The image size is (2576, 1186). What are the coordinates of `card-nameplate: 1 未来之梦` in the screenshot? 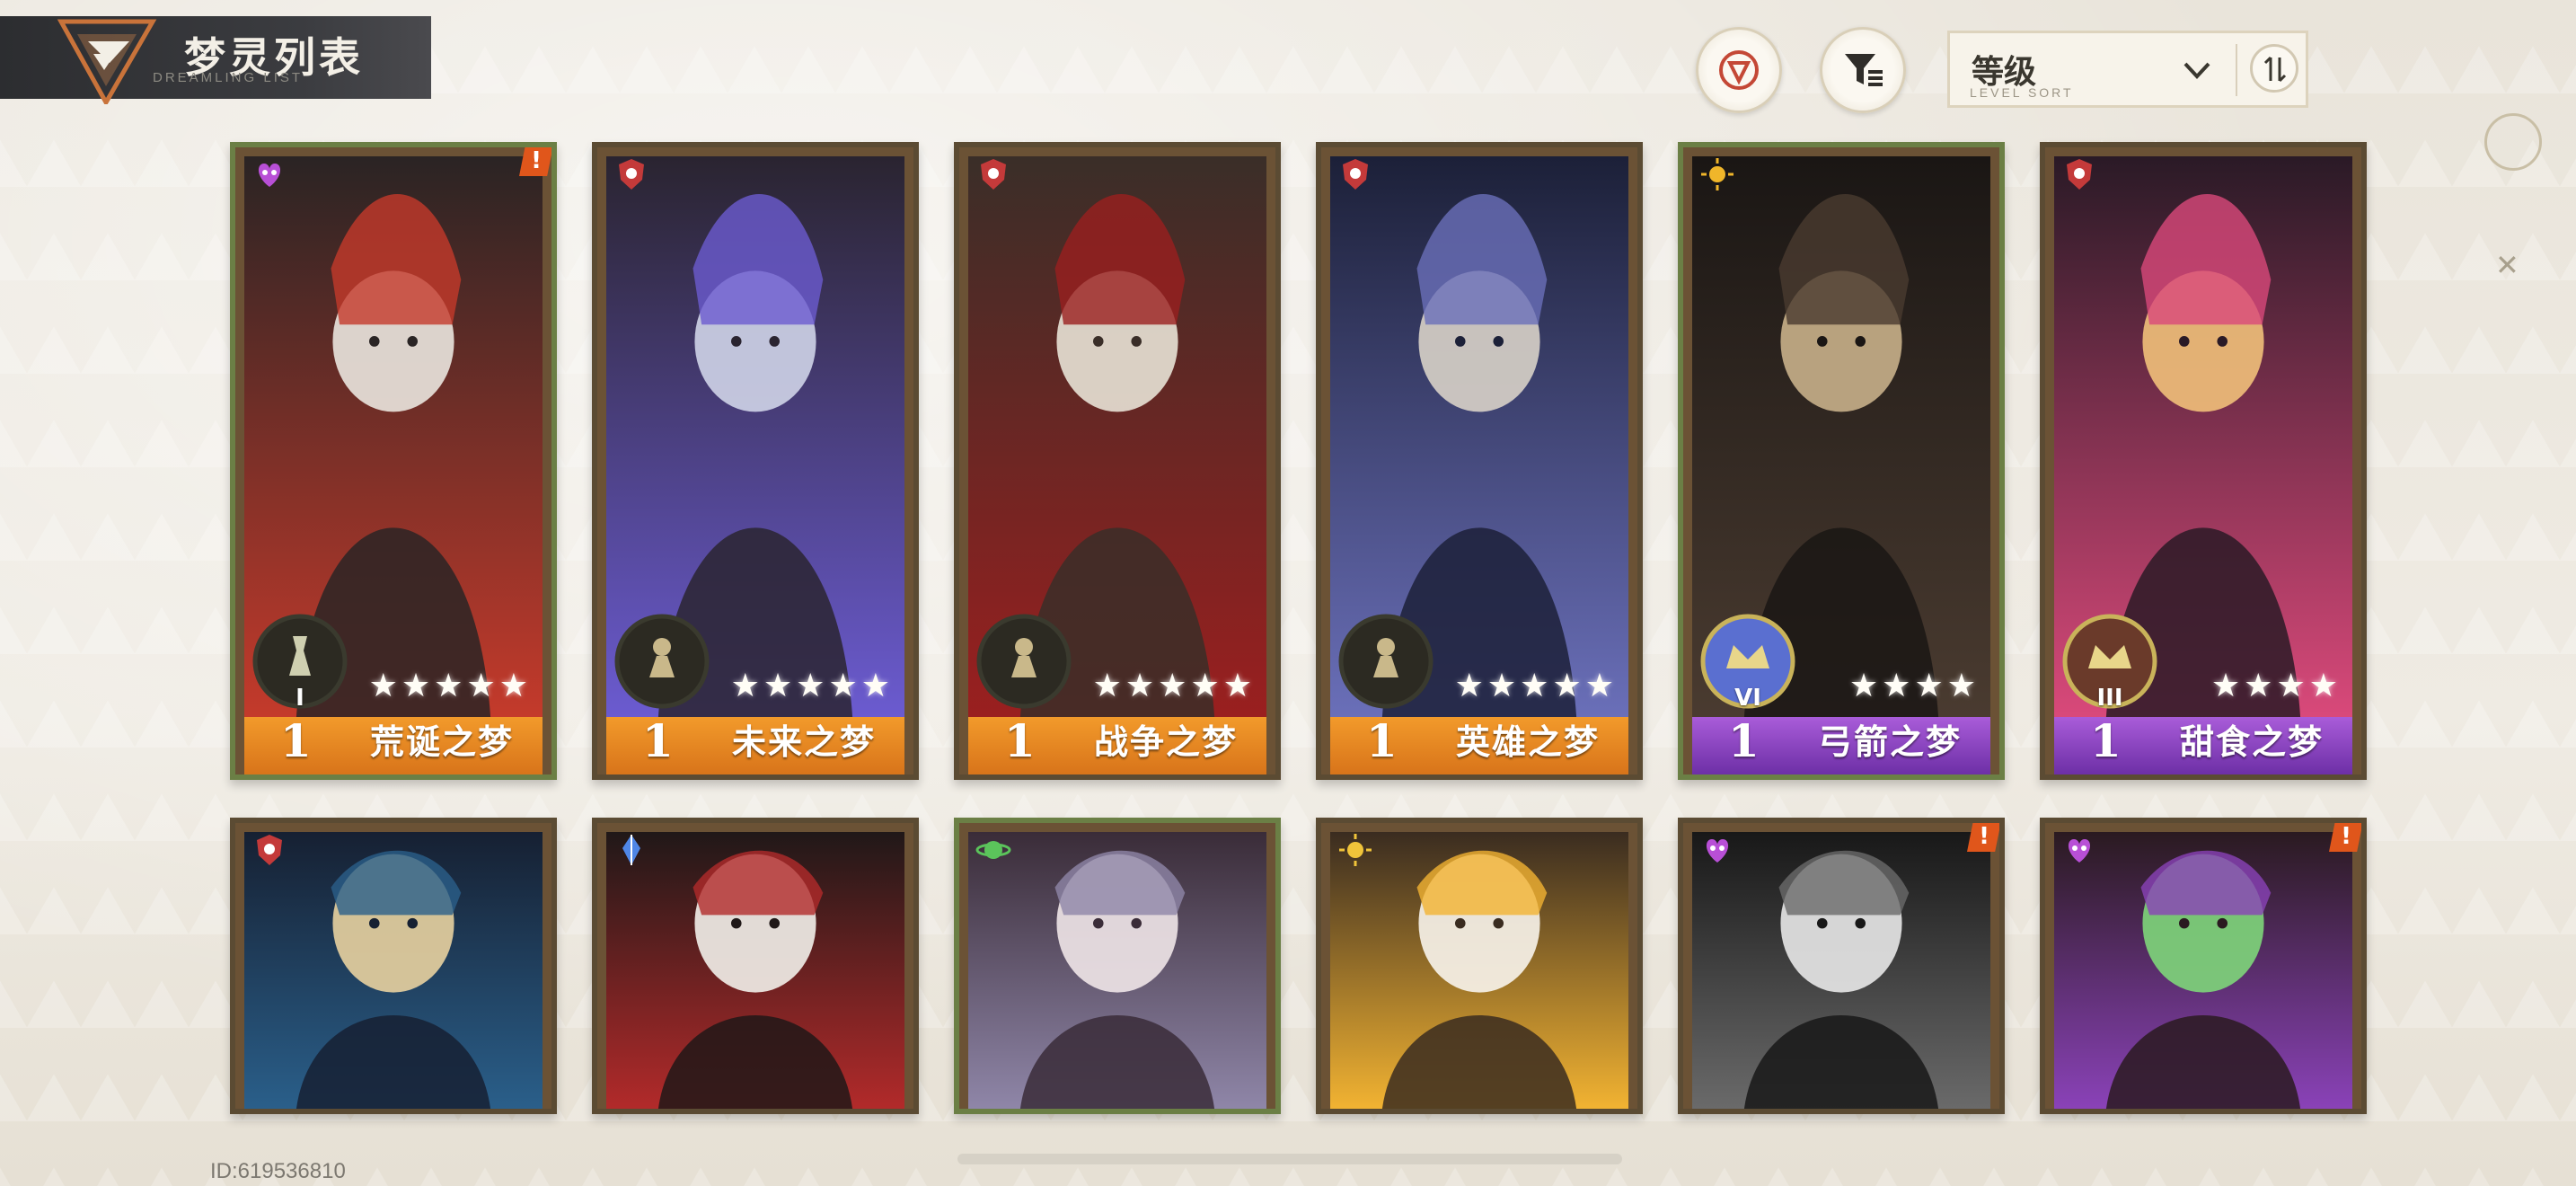 It's located at (755, 744).